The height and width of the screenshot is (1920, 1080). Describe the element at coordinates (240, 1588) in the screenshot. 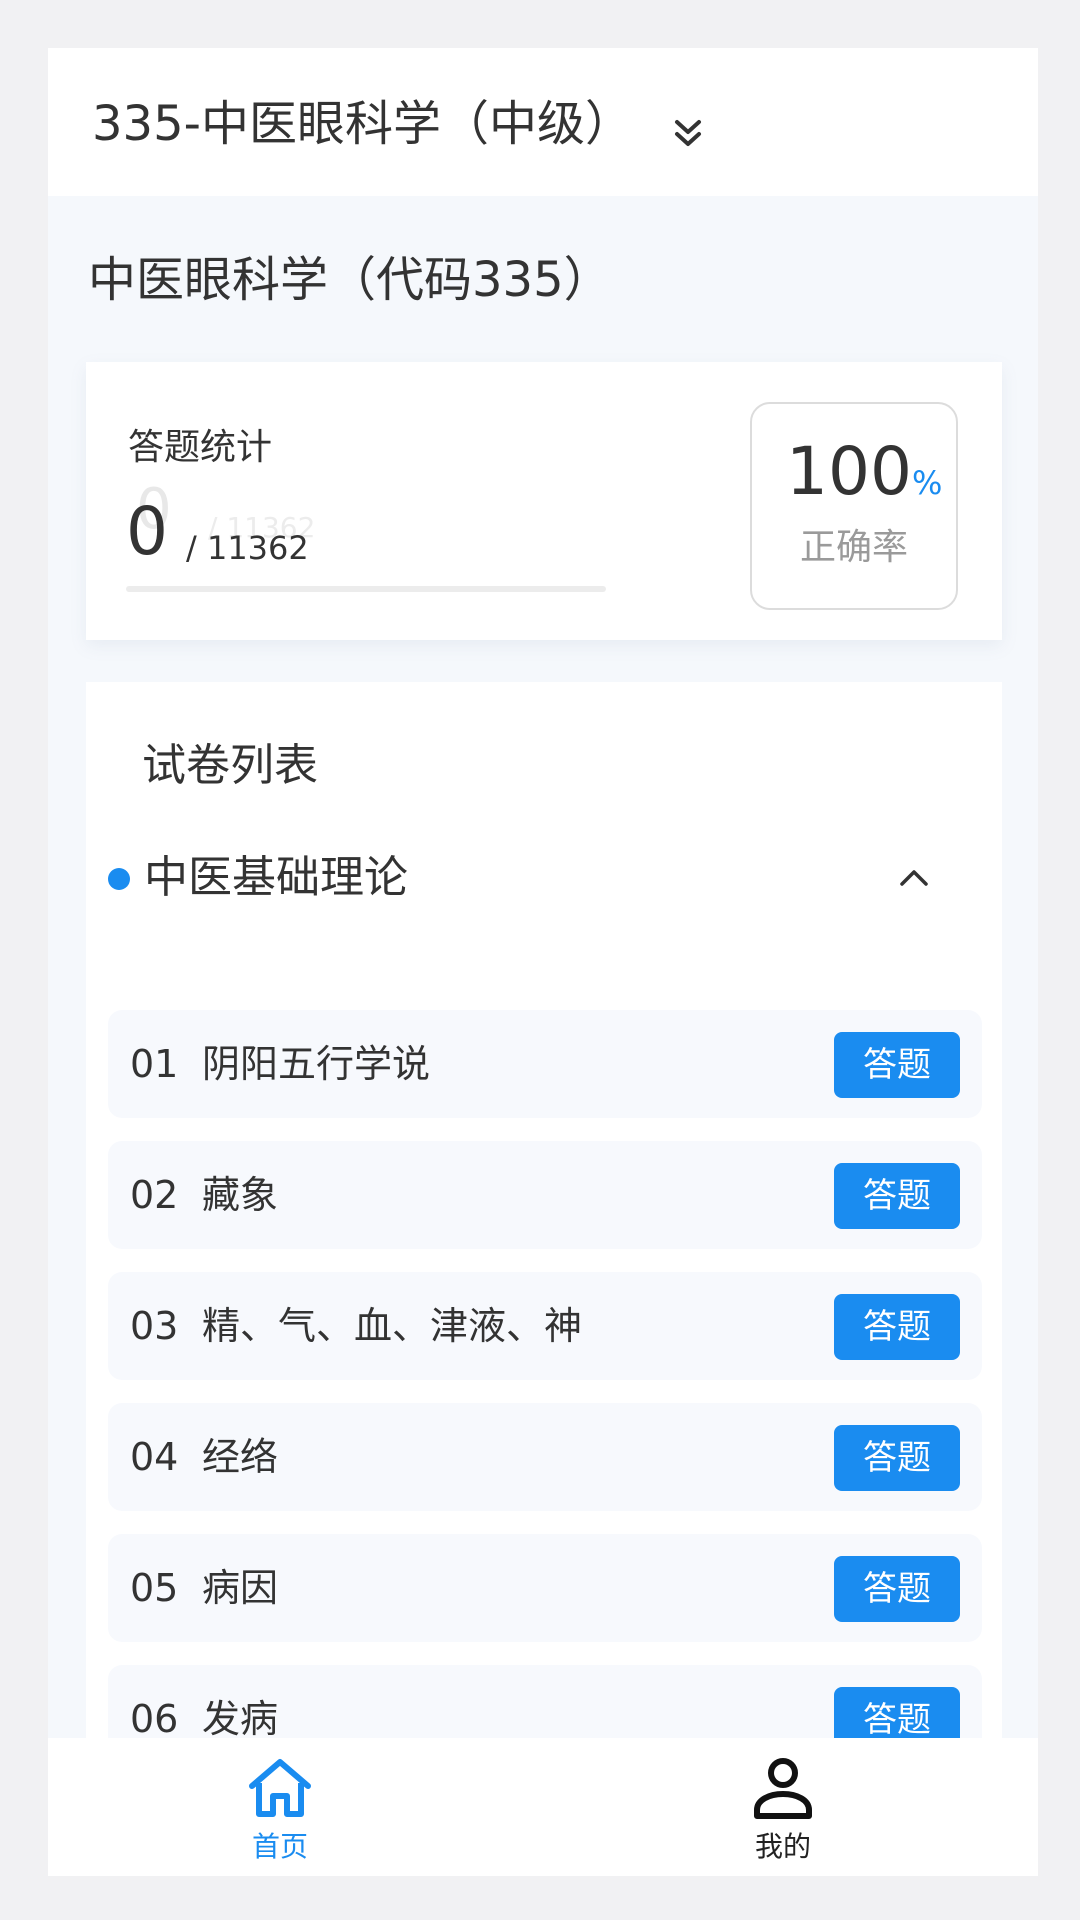

I see `paper-item-name: 病因` at that location.